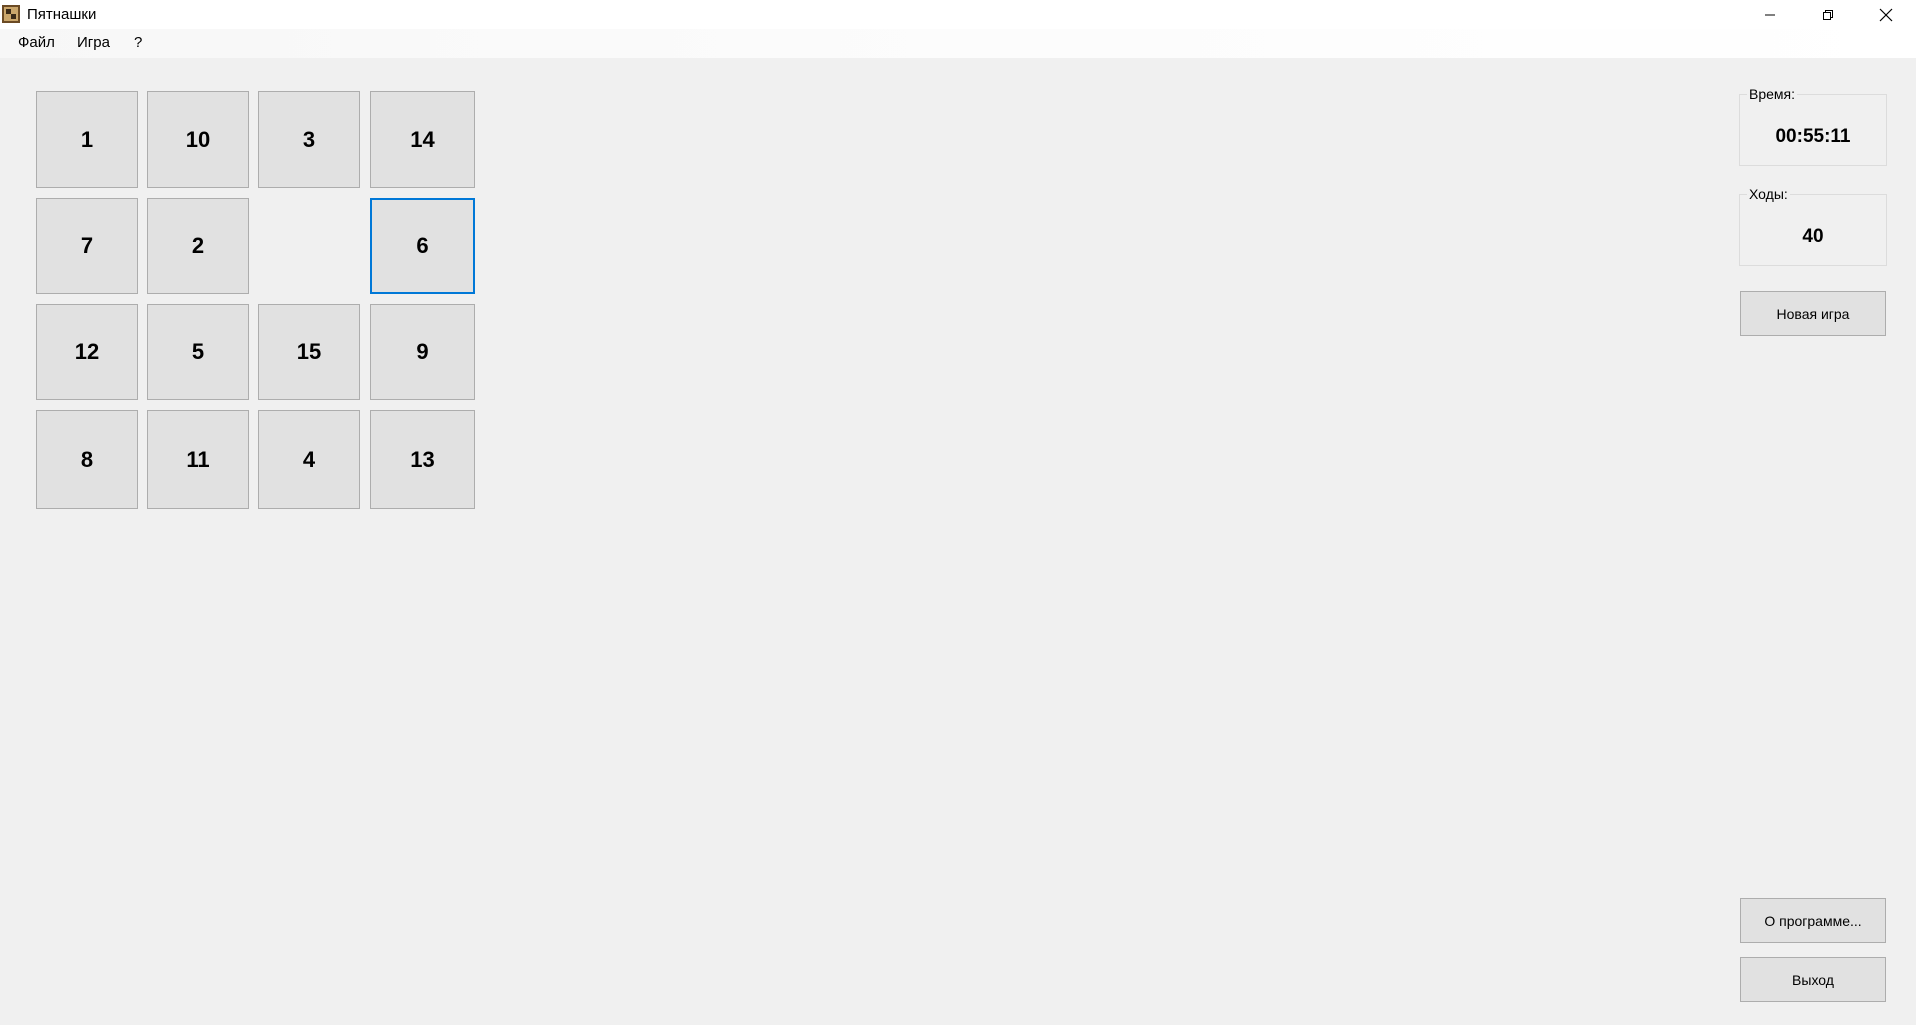 The width and height of the screenshot is (1916, 1025). I want to click on tile: 9, so click(422, 352).